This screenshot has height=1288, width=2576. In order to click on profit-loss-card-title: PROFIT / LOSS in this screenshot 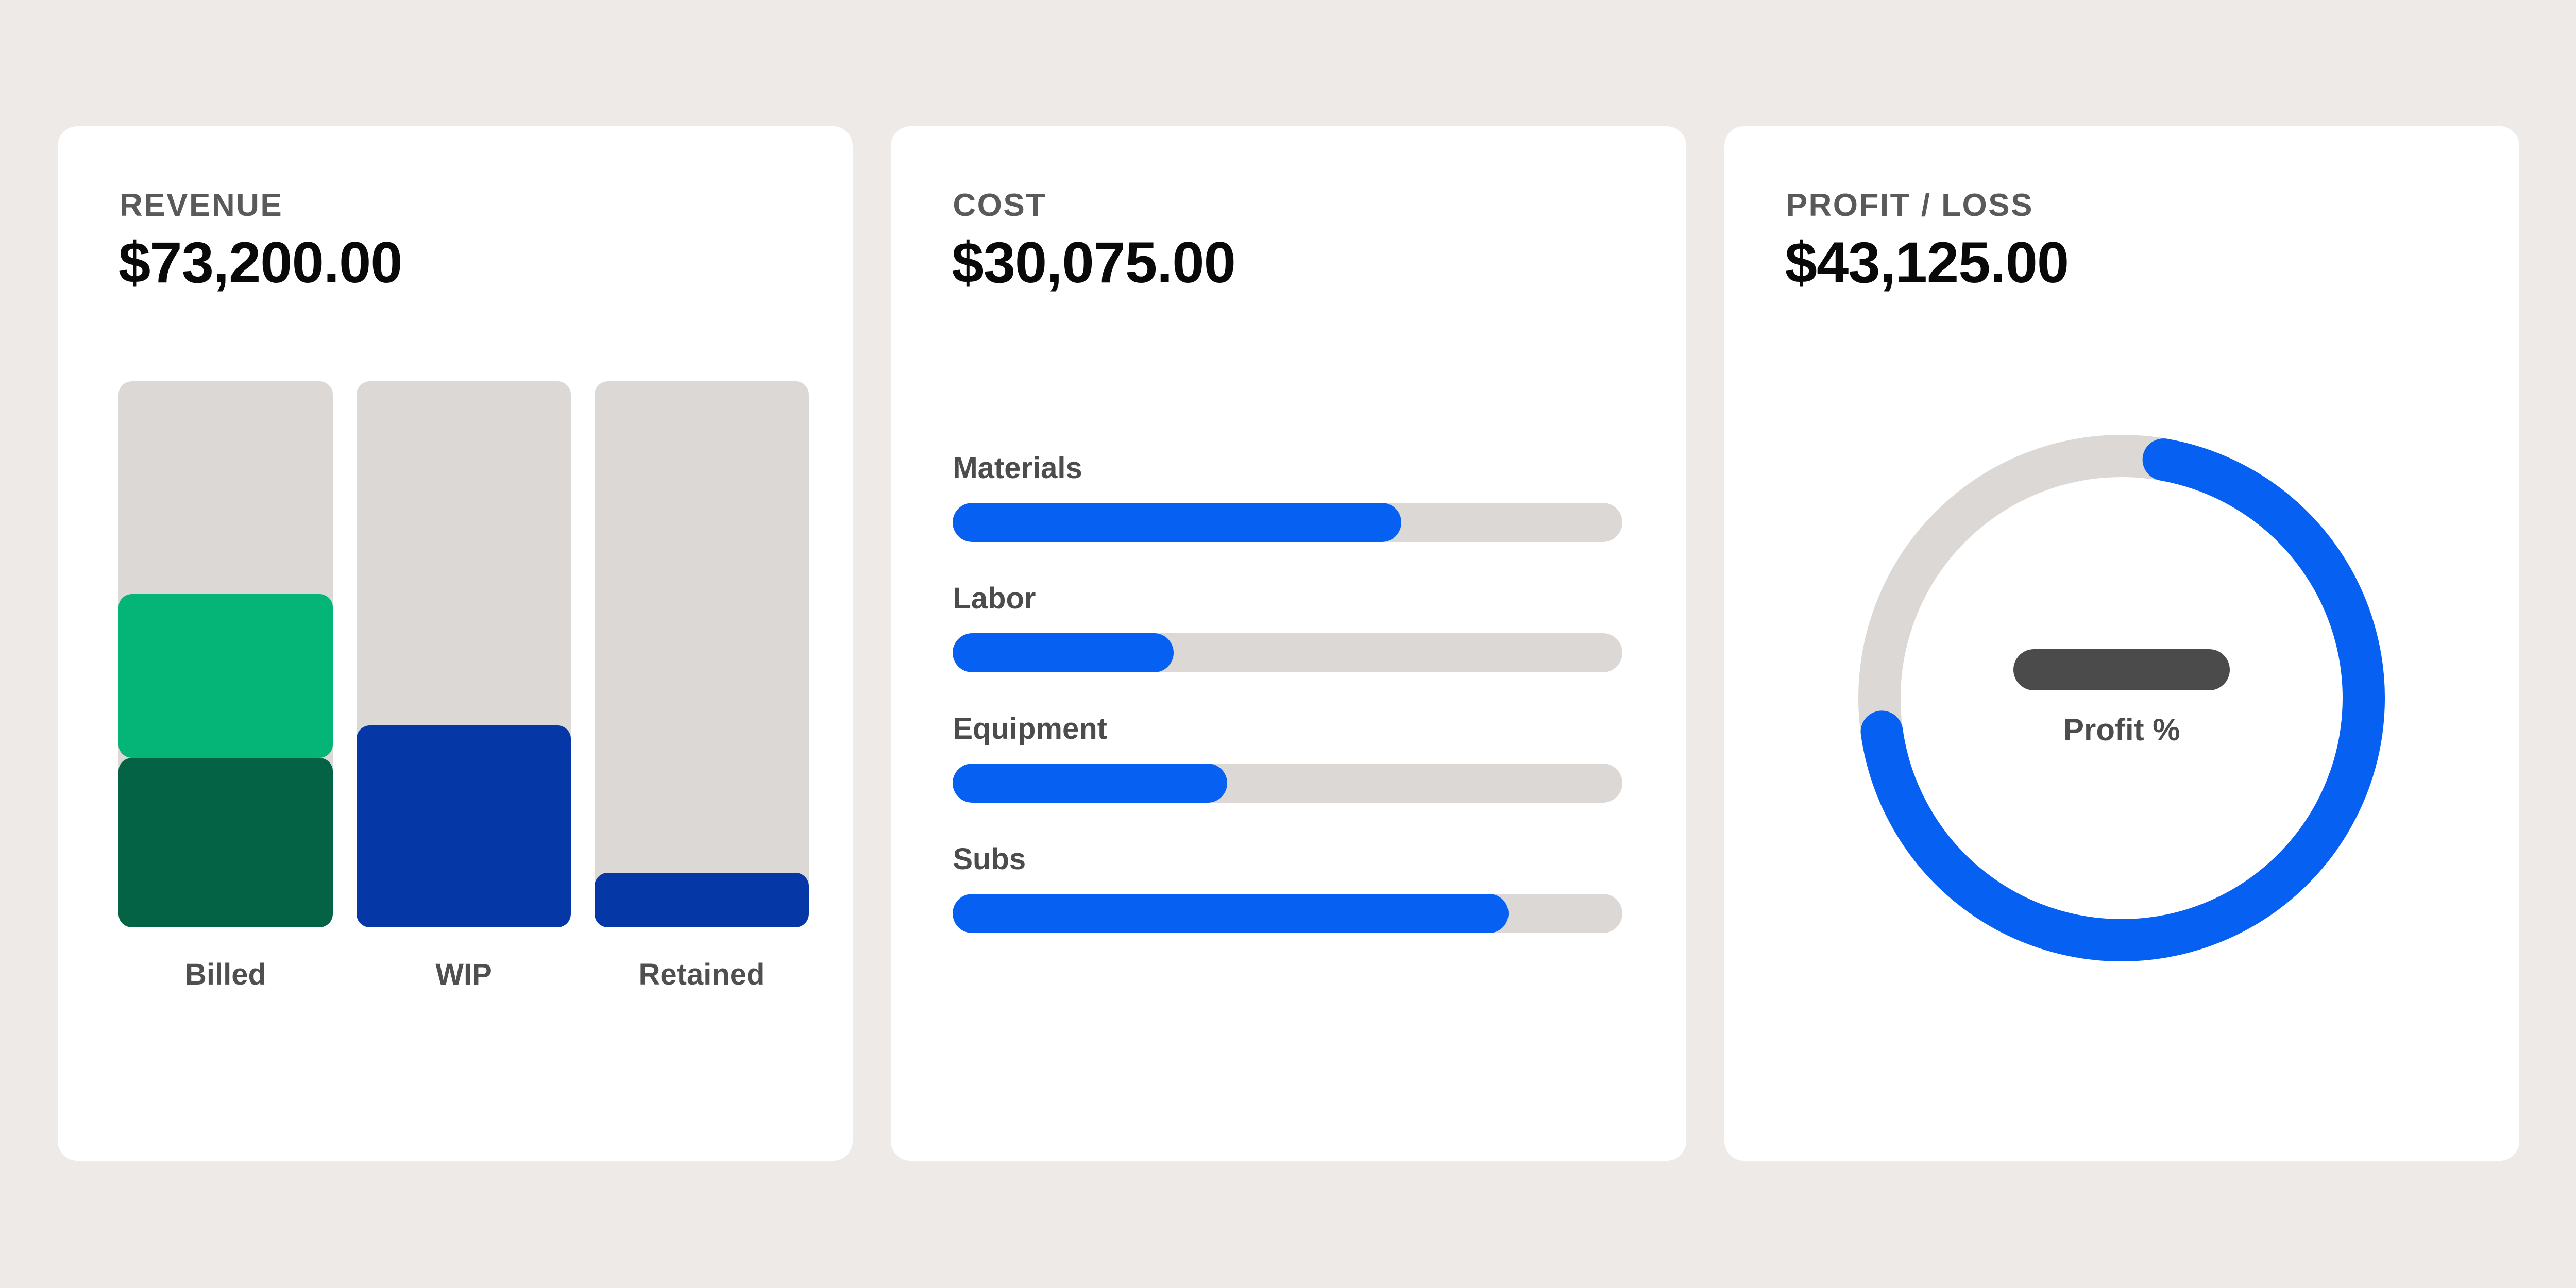, I will do `click(1909, 205)`.